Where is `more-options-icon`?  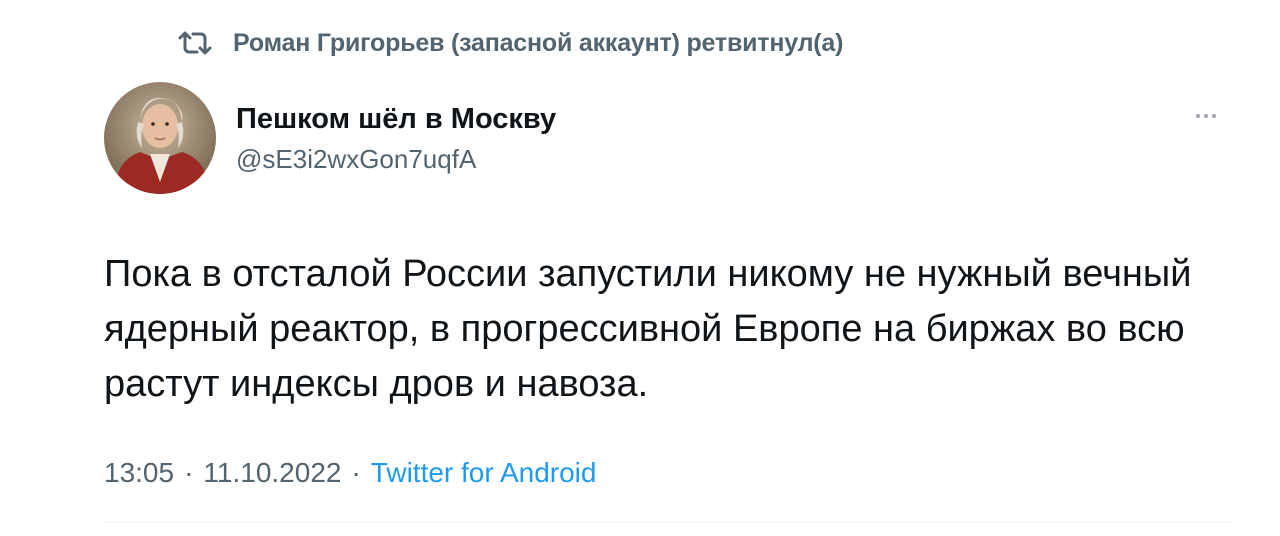
more-options-icon is located at coordinates (1213, 116).